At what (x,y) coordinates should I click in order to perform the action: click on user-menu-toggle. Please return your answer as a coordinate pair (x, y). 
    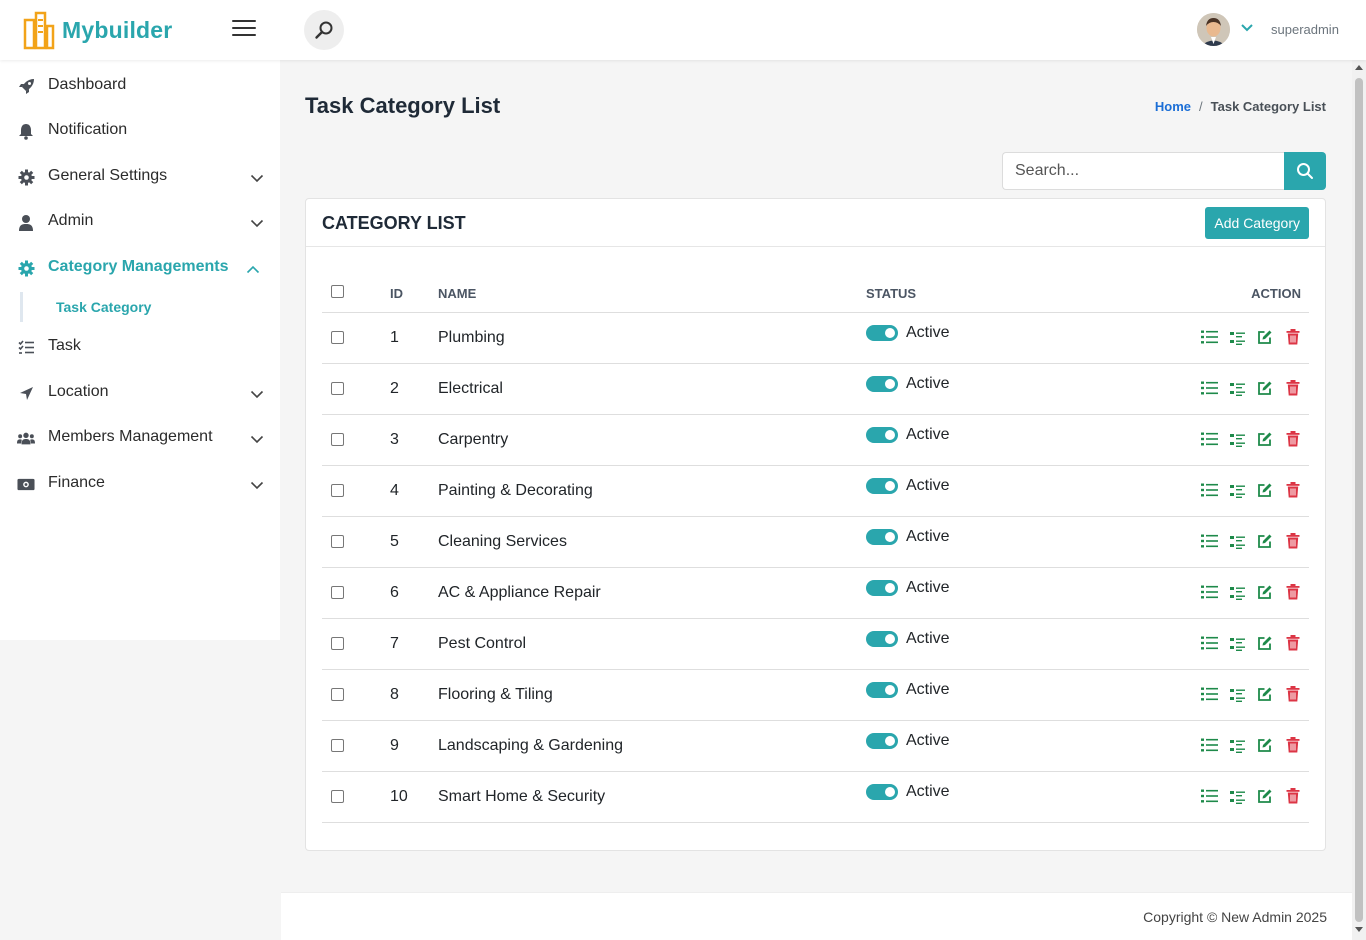
    Looking at the image, I should click on (1247, 29).